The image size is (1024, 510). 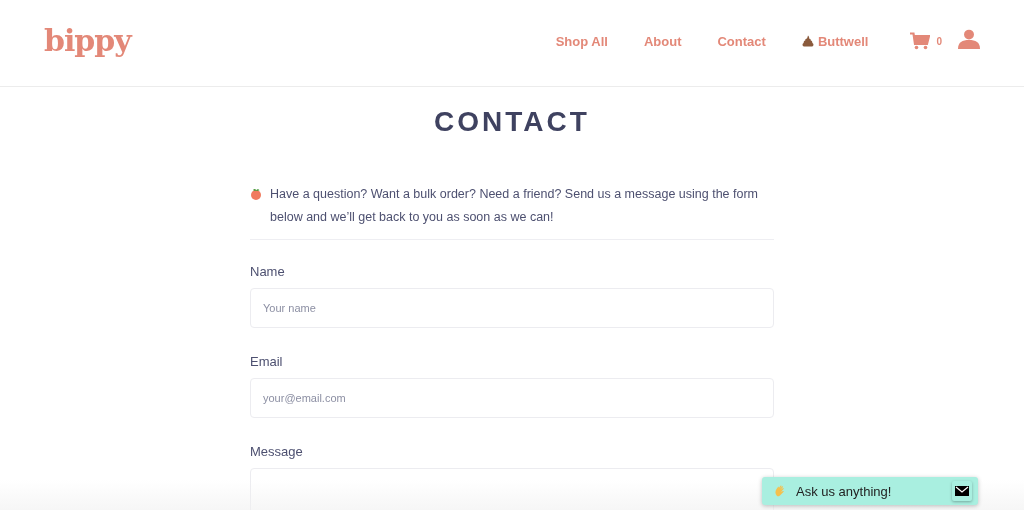 What do you see at coordinates (268, 271) in the screenshot?
I see `field-label: Name` at bounding box center [268, 271].